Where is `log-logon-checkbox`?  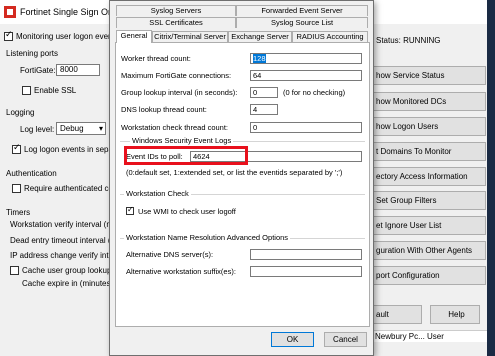 log-logon-checkbox is located at coordinates (16, 148).